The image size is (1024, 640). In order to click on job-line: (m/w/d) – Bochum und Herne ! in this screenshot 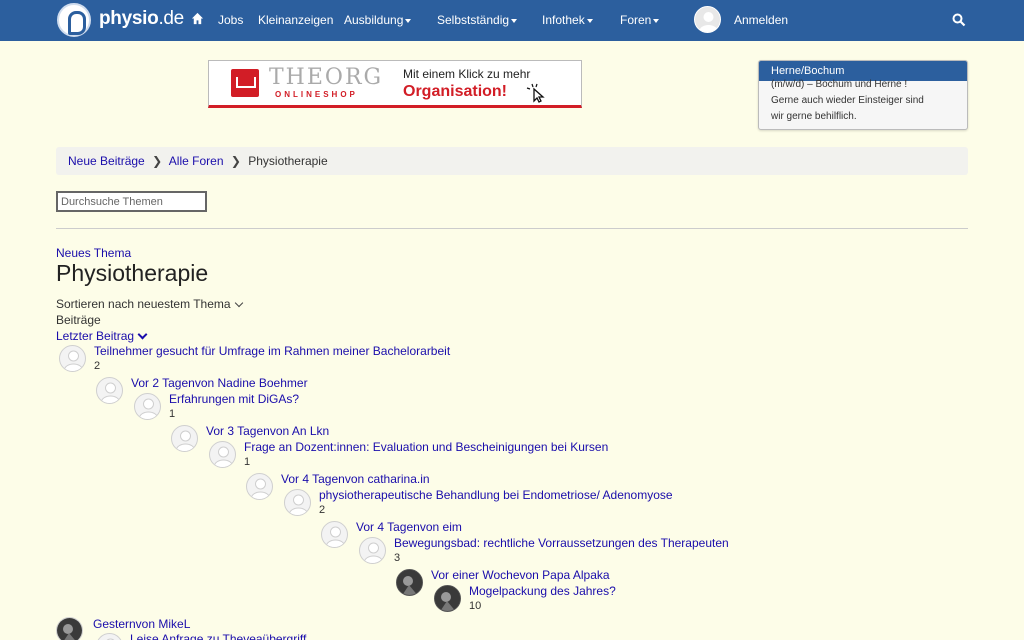, I will do `click(839, 84)`.